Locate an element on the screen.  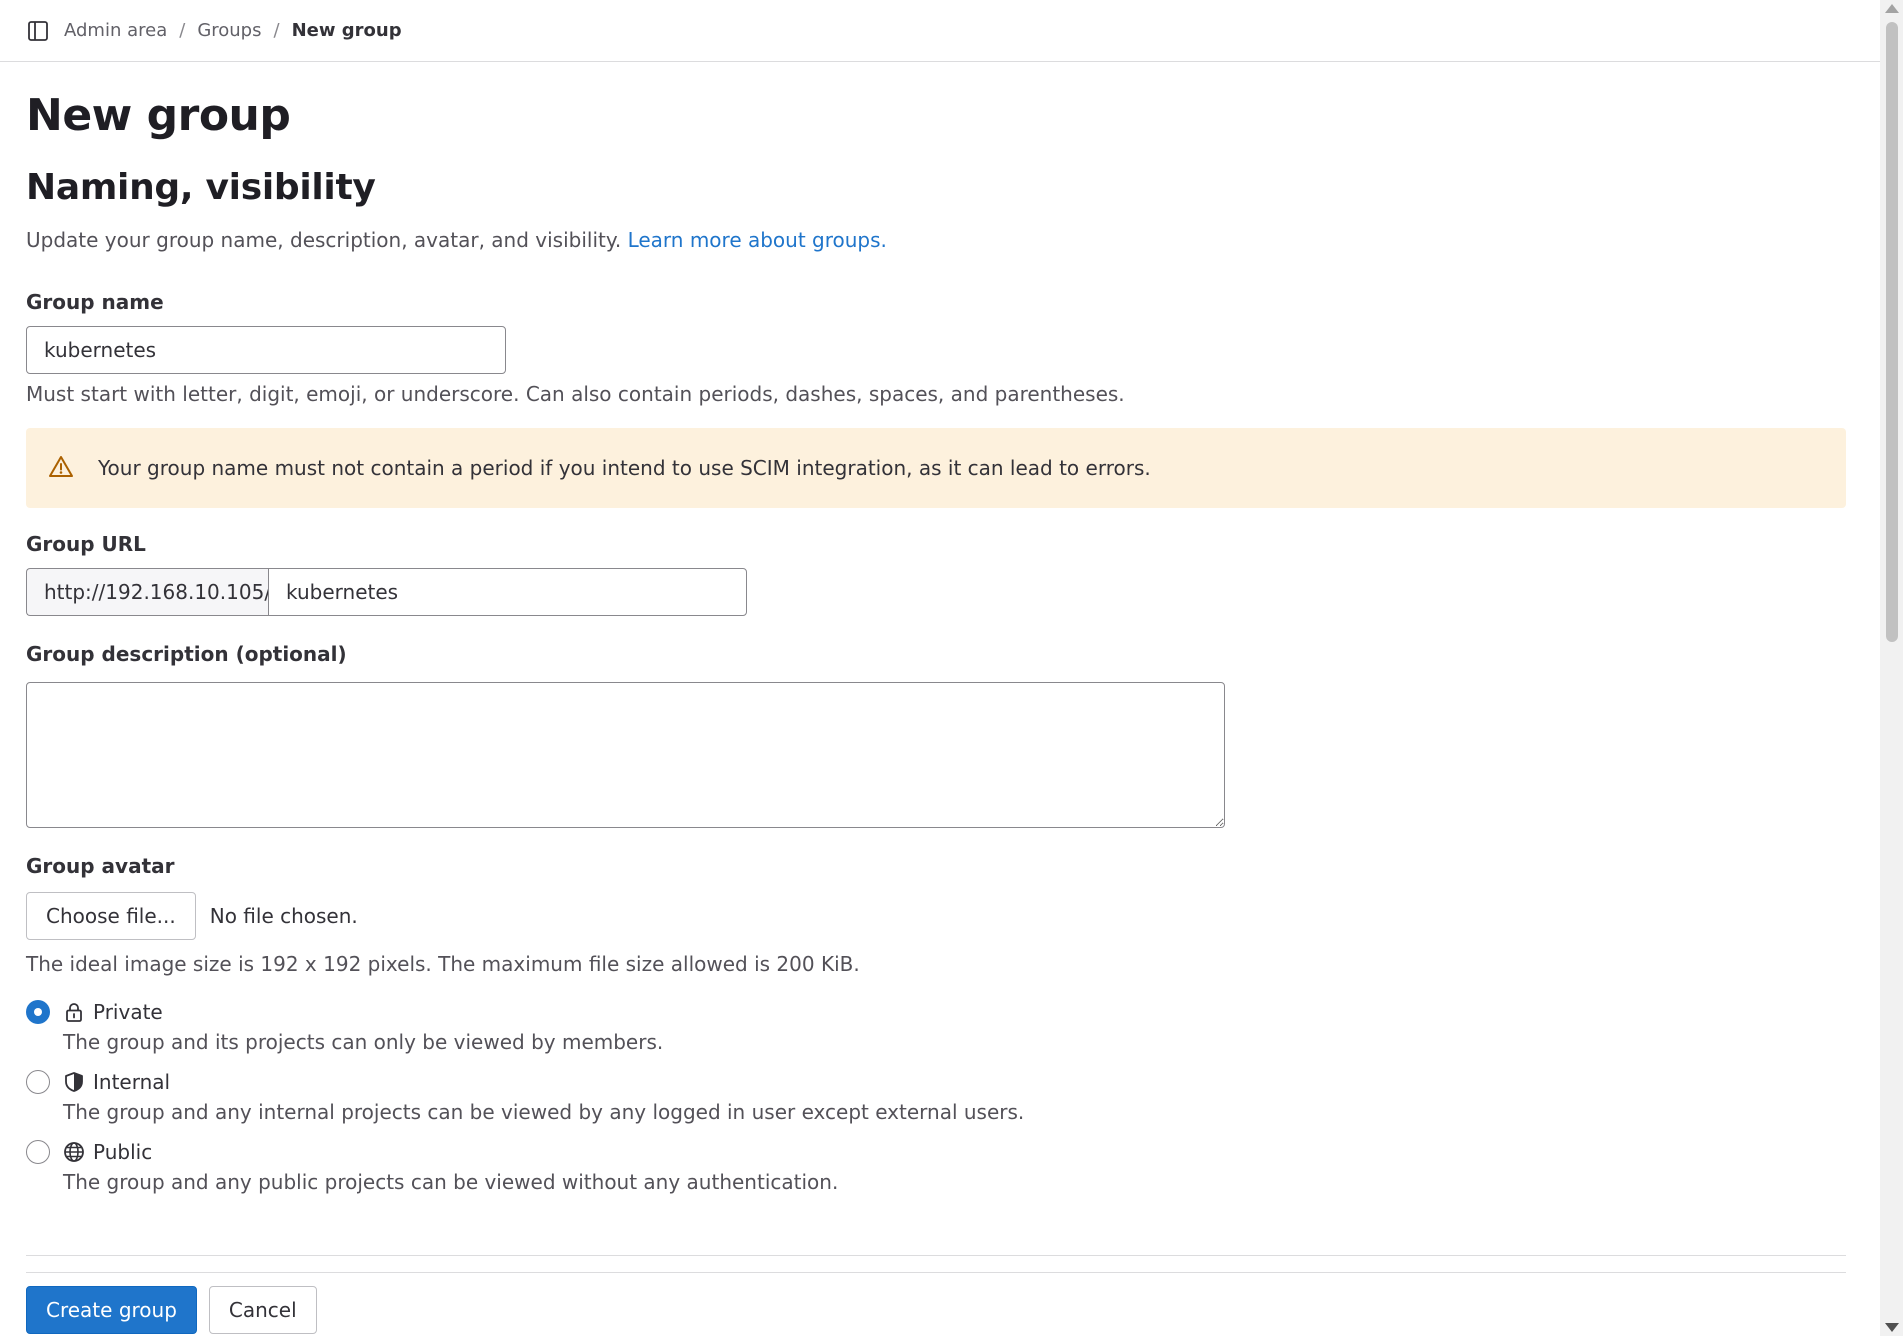
avatar-file-row: Choose file... No file chosen. is located at coordinates (936, 916).